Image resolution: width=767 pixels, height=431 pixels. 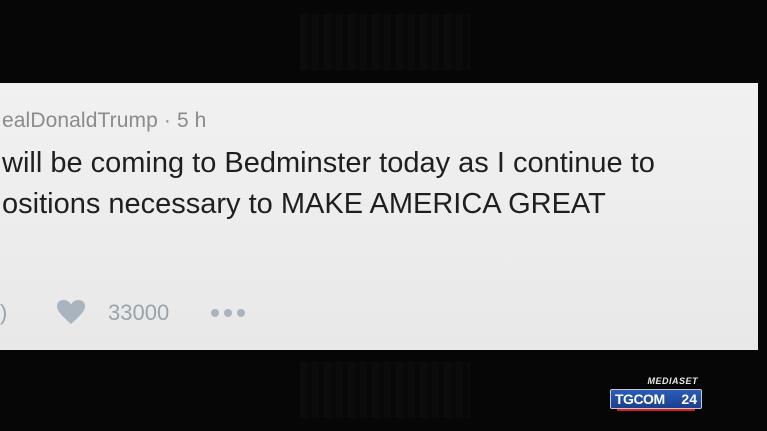 What do you see at coordinates (230, 313) in the screenshot?
I see `ellipsis-icon` at bounding box center [230, 313].